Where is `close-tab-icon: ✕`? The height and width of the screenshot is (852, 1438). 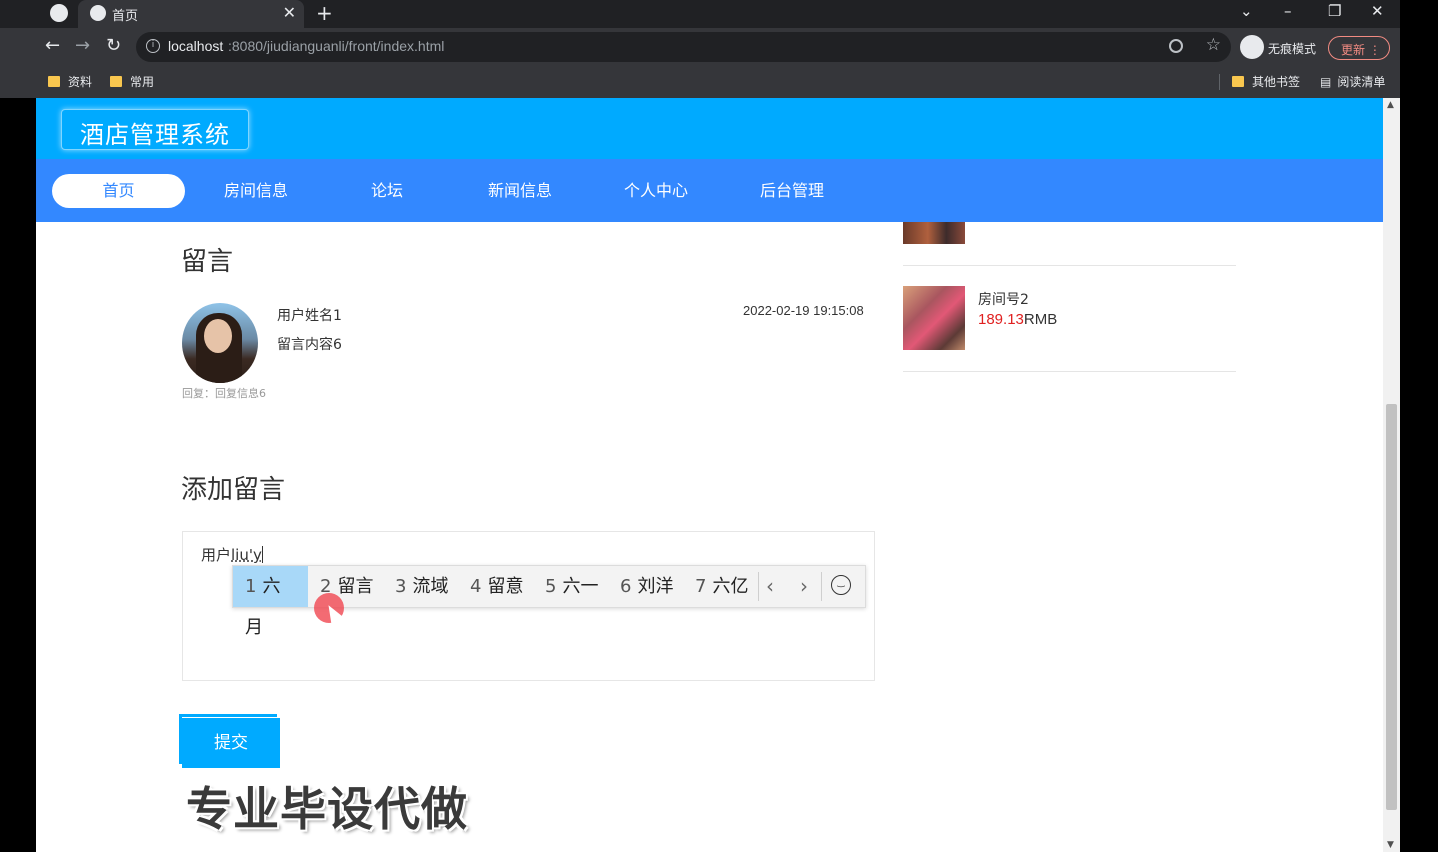
close-tab-icon: ✕ is located at coordinates (289, 12).